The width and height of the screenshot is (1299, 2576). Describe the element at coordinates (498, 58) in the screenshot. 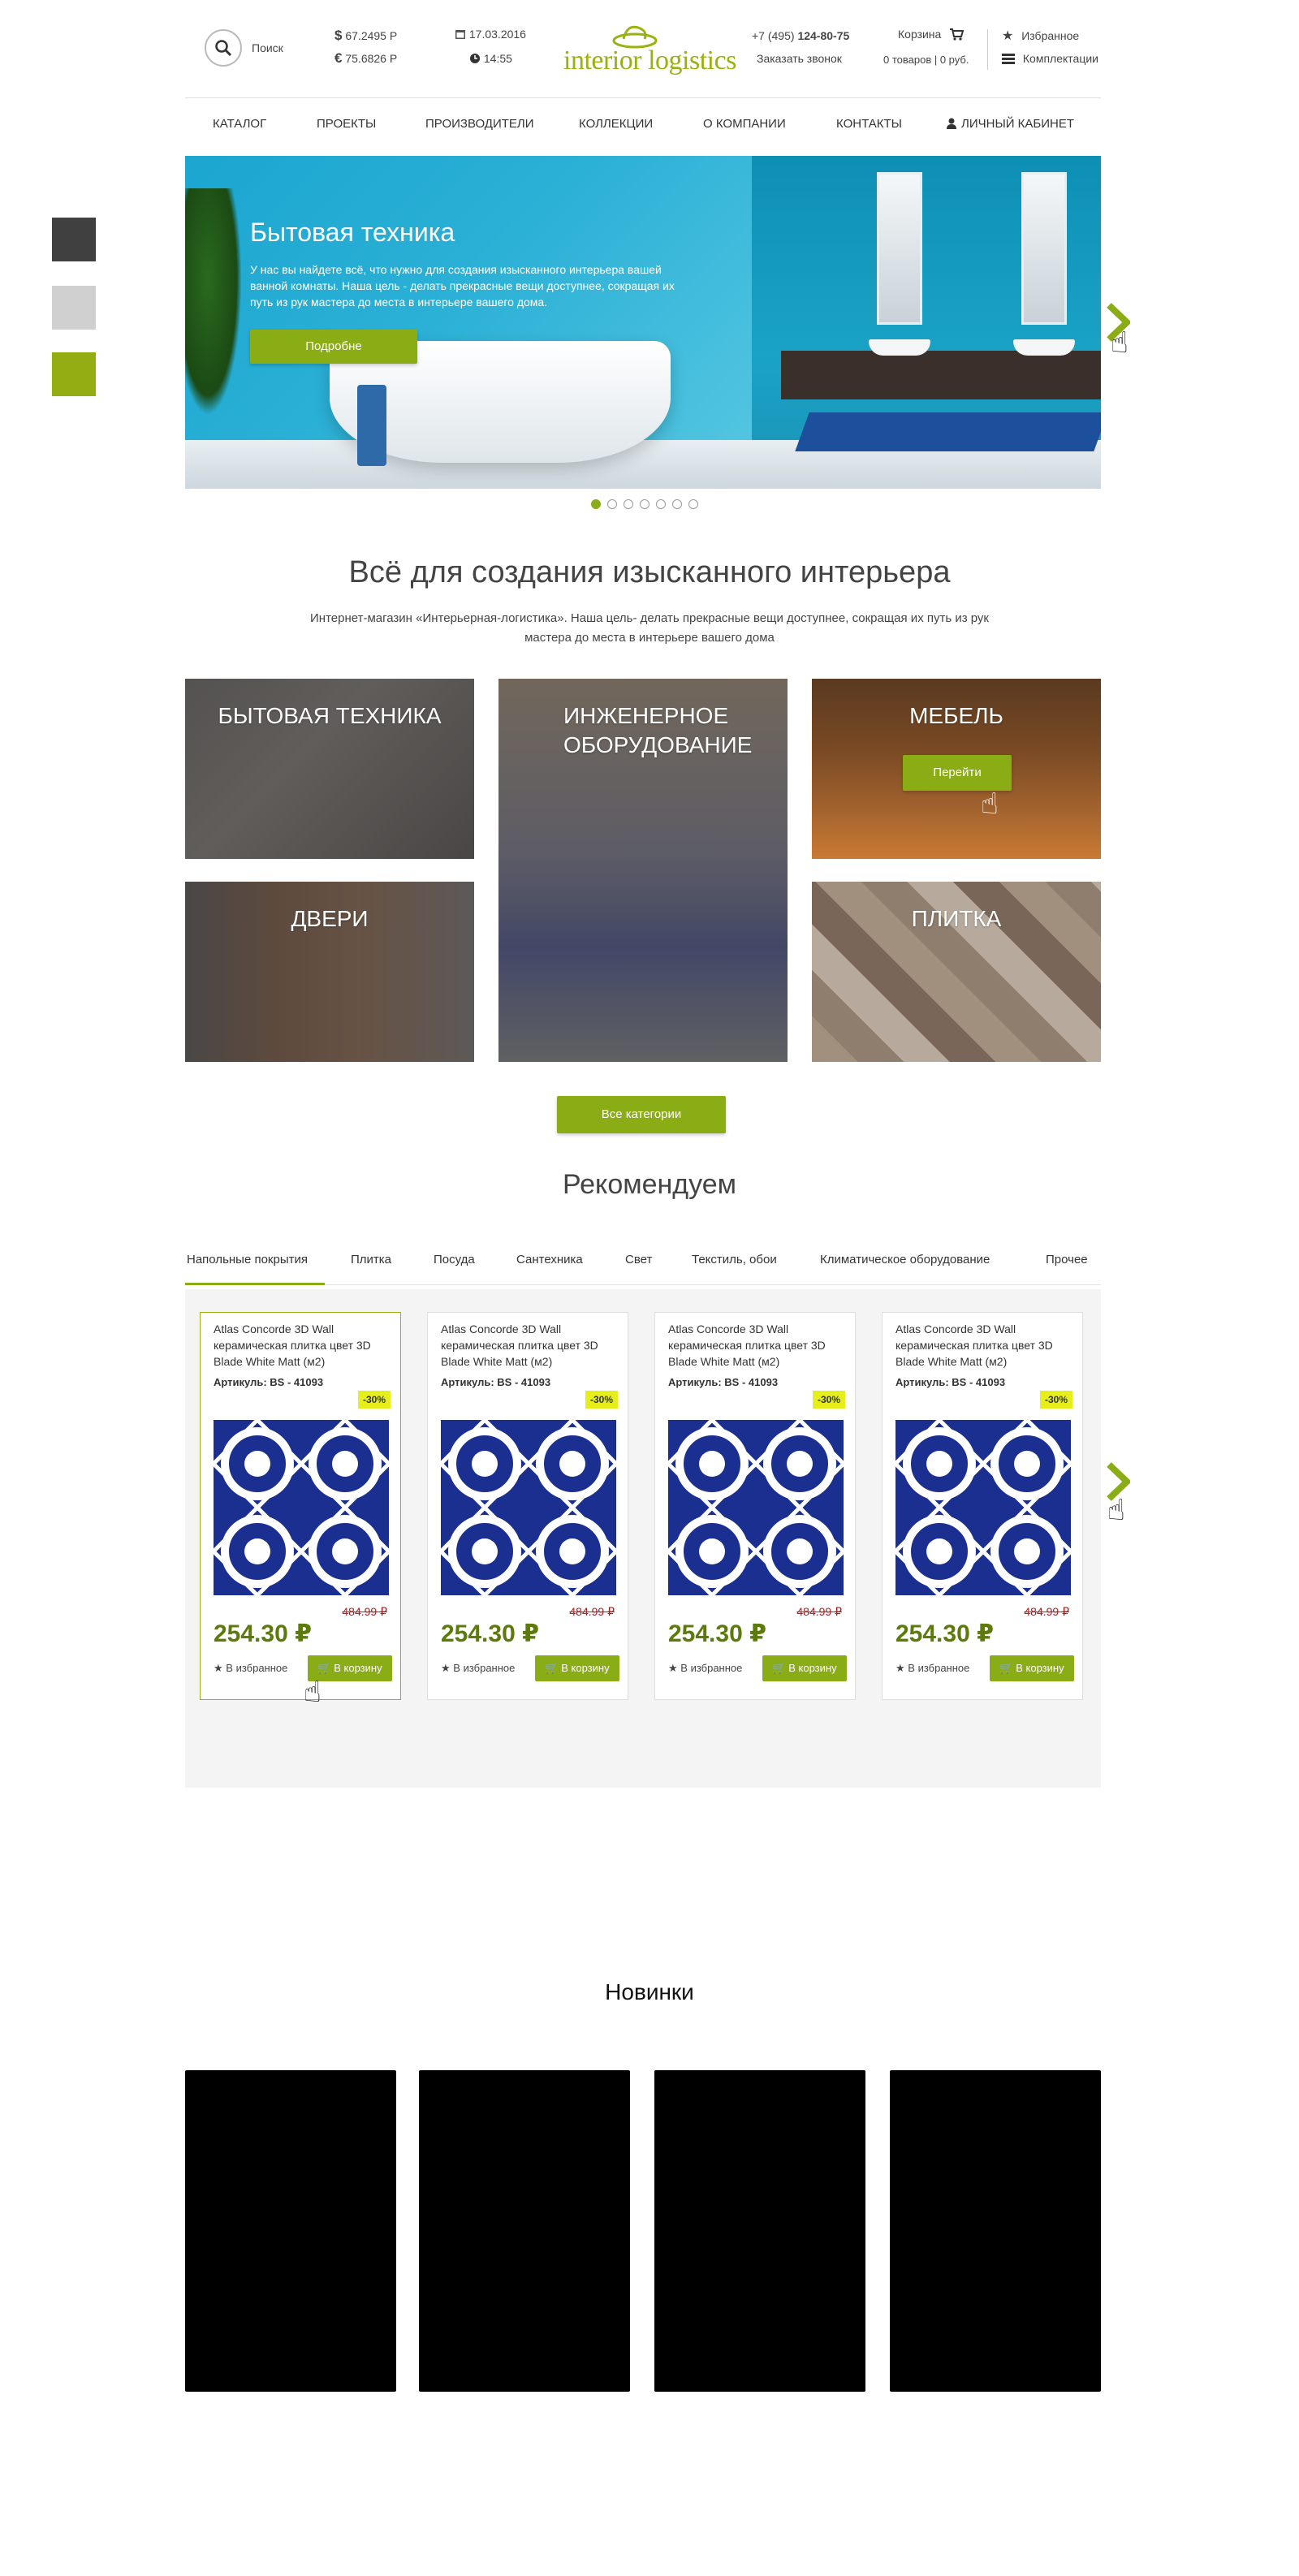

I see `time-value: 14:55` at that location.